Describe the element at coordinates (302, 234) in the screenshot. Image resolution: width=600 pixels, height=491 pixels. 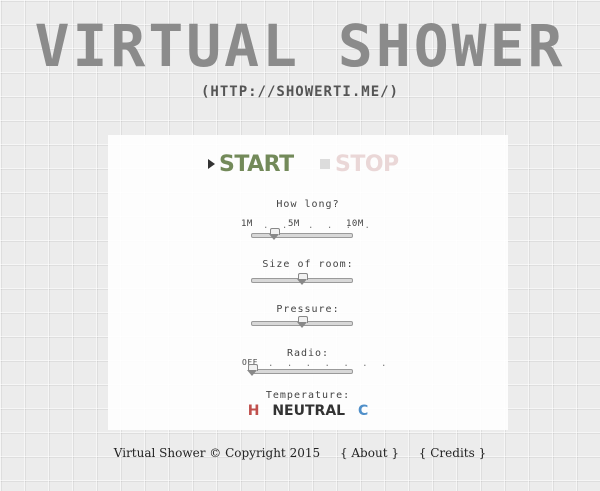
I see `how-long-slider` at that location.